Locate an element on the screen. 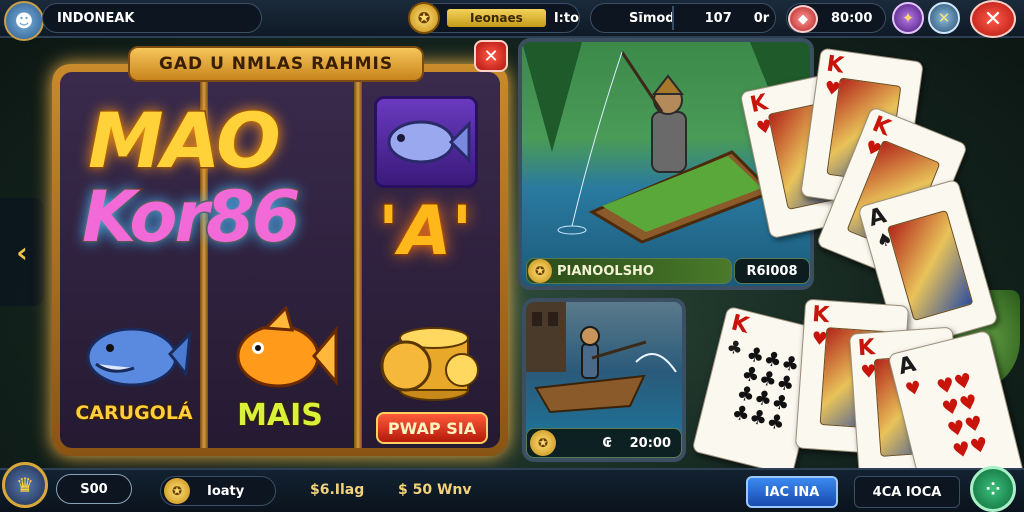 This screenshot has width=1024, height=512. player-name-pill: INDONEAK is located at coordinates (152, 18).